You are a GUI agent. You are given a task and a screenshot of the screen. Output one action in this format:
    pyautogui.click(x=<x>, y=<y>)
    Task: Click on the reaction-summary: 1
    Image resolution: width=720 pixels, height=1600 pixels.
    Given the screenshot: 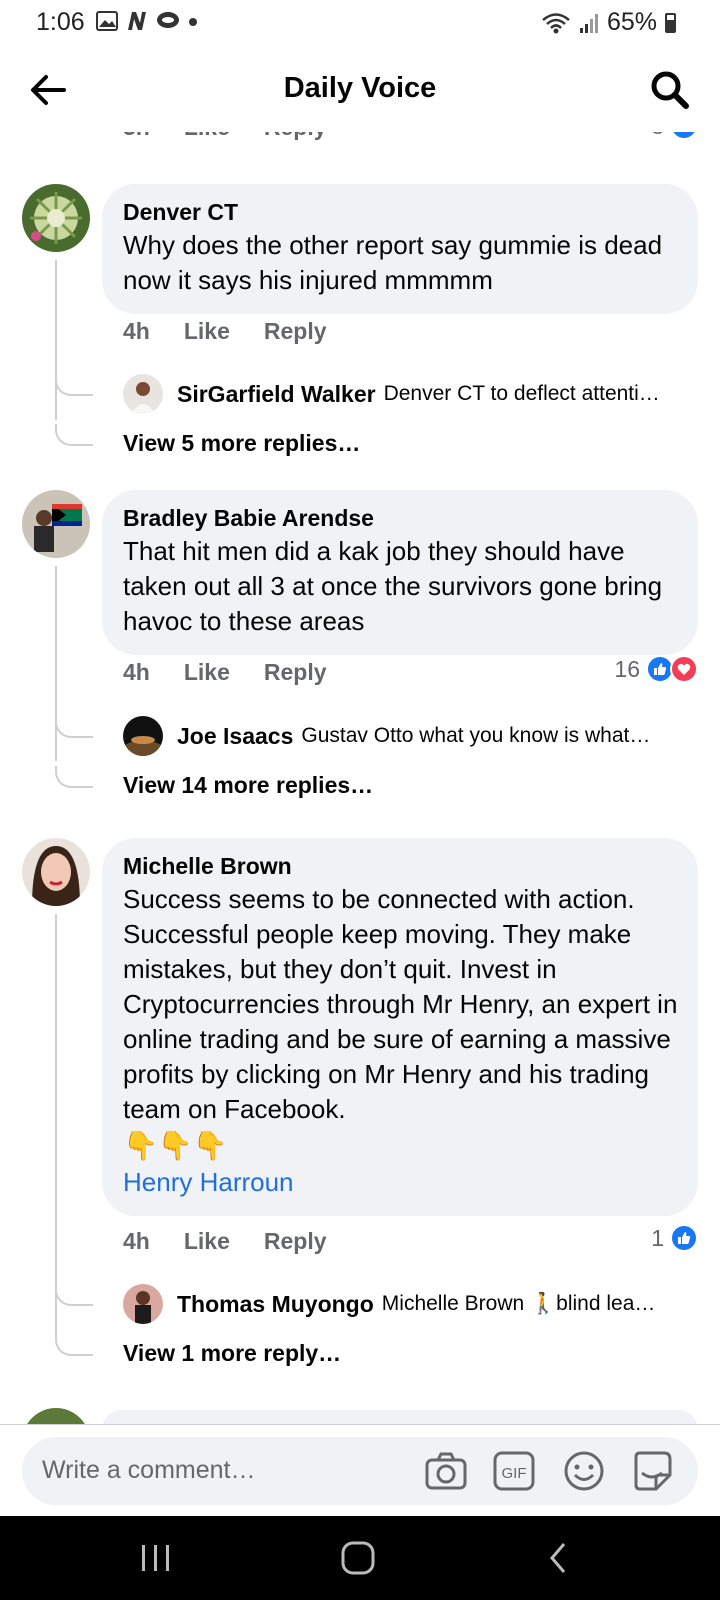 What is the action you would take?
    pyautogui.click(x=674, y=1238)
    